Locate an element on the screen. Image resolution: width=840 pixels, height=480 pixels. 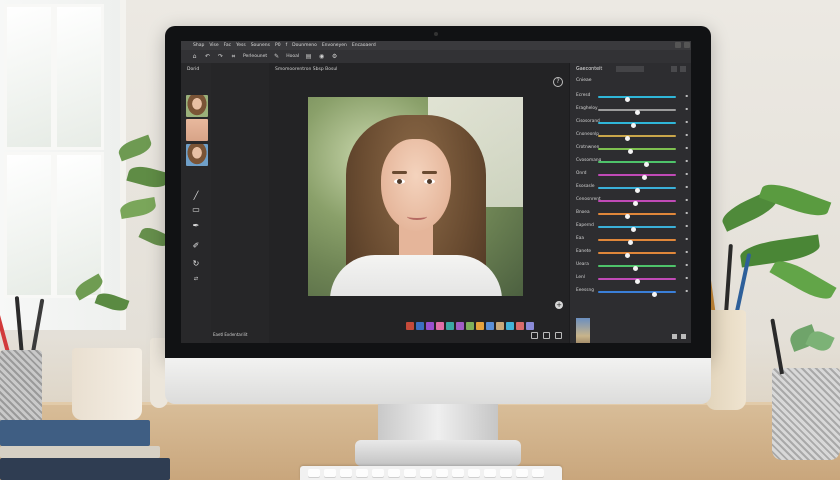
adjustments-value-box is located at coordinates (630, 69).